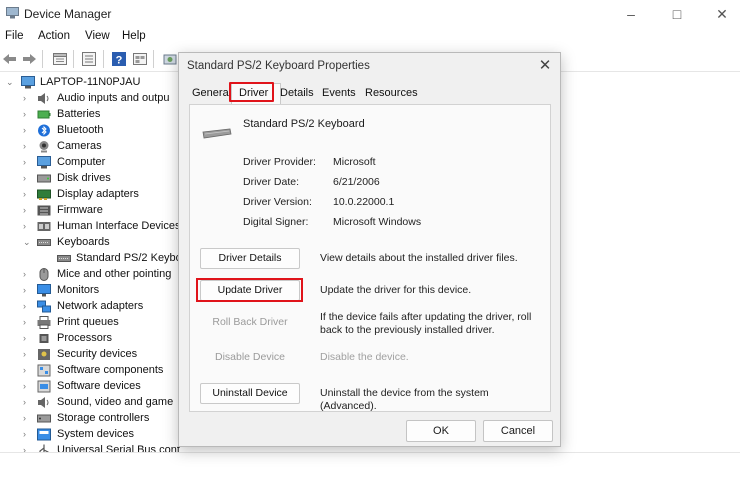 The width and height of the screenshot is (740, 494). Describe the element at coordinates (44, 370) in the screenshot. I see `software-component-icon` at that location.